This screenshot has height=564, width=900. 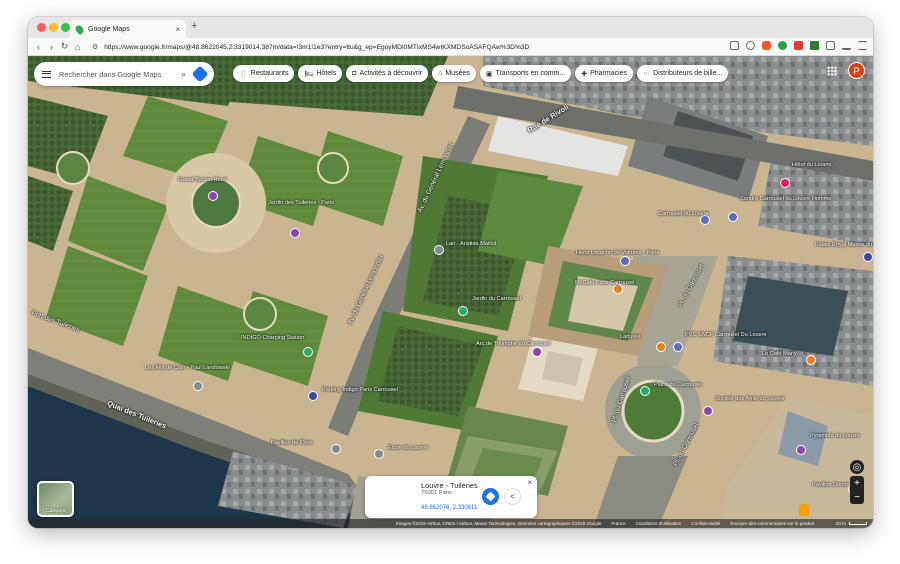 I want to click on place-label: Pyramide du Louvre, so click(x=835, y=436).